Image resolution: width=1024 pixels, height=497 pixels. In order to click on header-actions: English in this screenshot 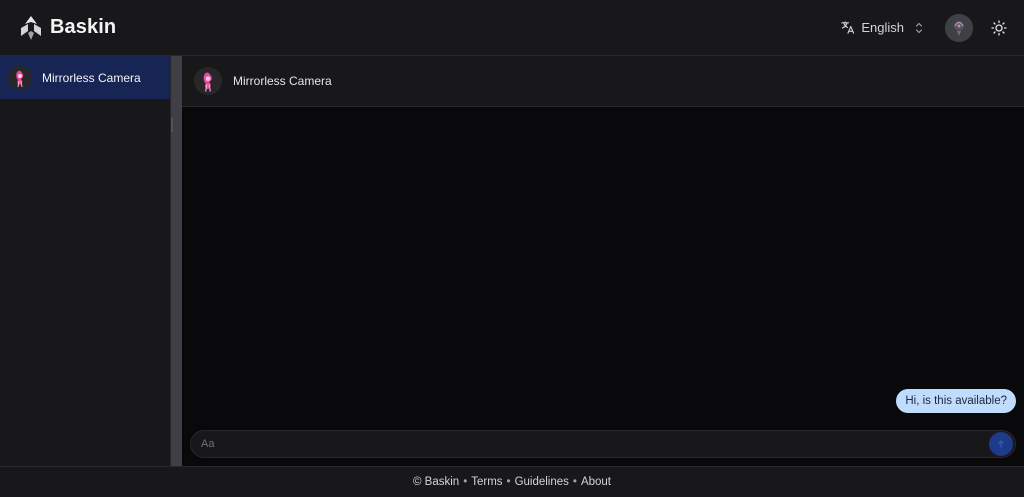, I will do `click(924, 27)`.